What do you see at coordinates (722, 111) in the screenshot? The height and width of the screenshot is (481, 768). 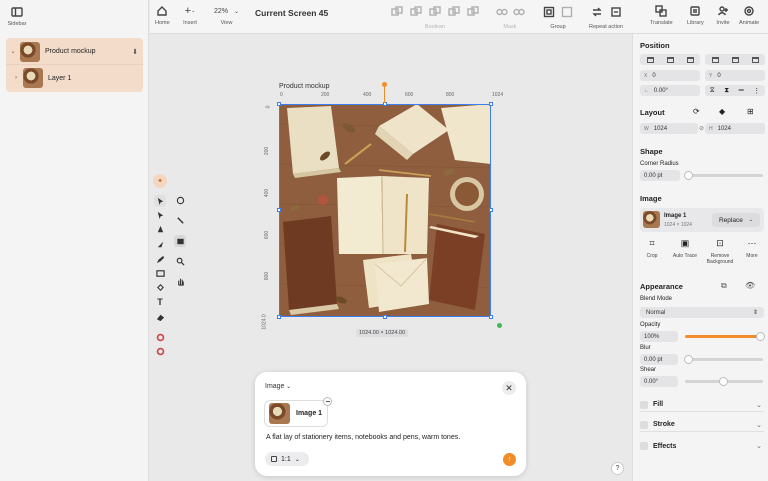 I see `layout-layers-icon: ◆` at bounding box center [722, 111].